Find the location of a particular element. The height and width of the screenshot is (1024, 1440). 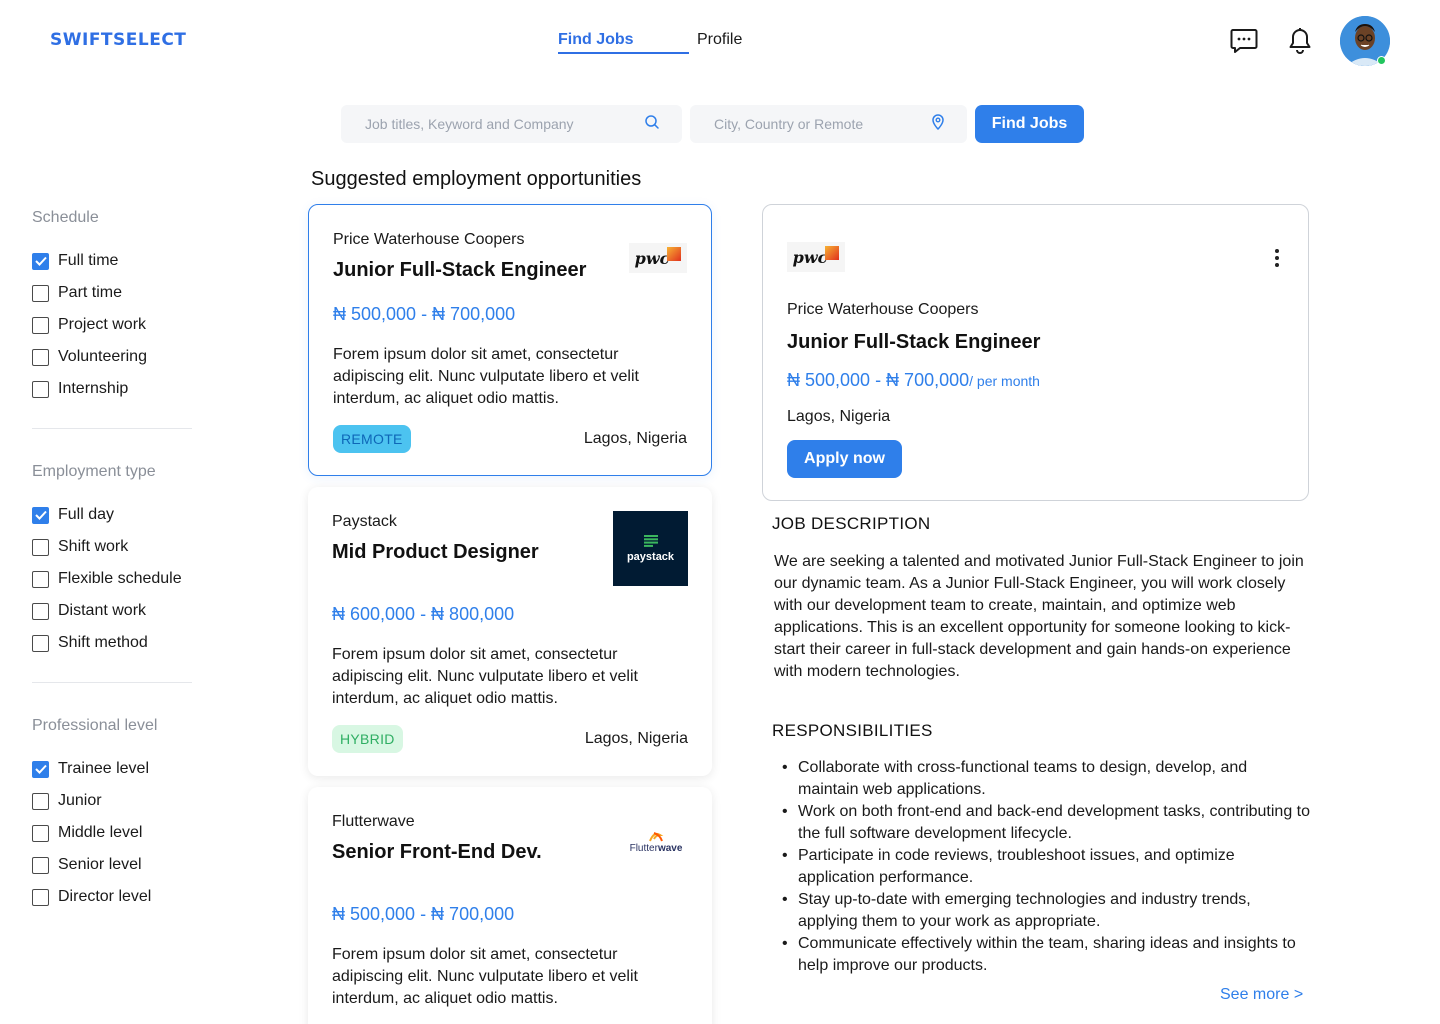

filter-option-label: Internship is located at coordinates (93, 388).